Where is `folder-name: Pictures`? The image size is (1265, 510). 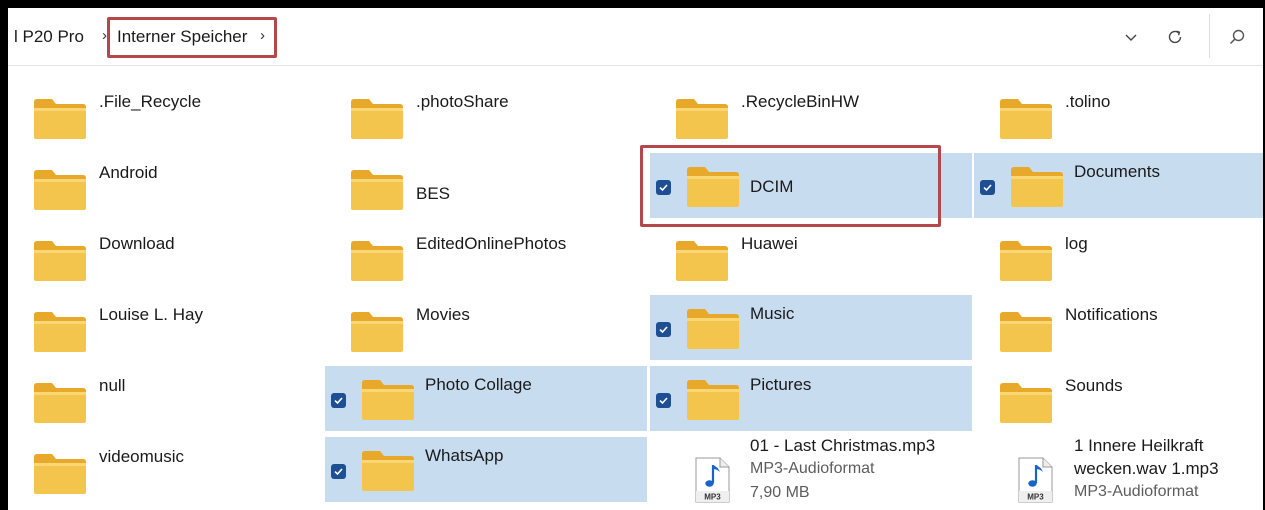 folder-name: Pictures is located at coordinates (781, 384).